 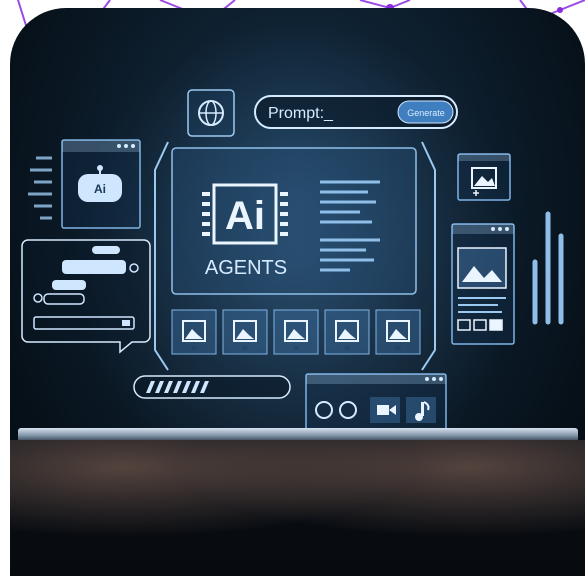 I want to click on robot-window: Ai, so click(x=101, y=184).